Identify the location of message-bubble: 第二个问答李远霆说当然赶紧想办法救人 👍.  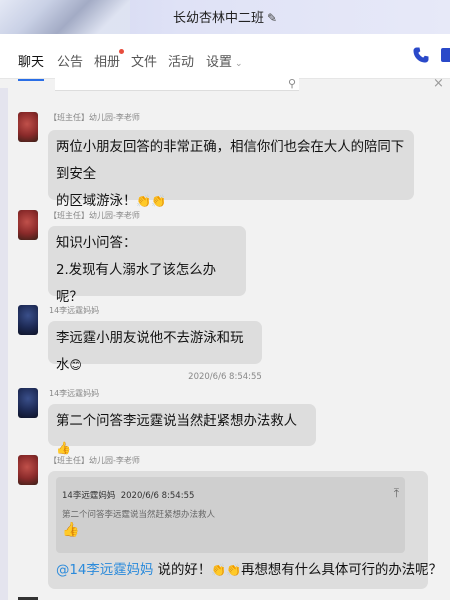
(182, 429).